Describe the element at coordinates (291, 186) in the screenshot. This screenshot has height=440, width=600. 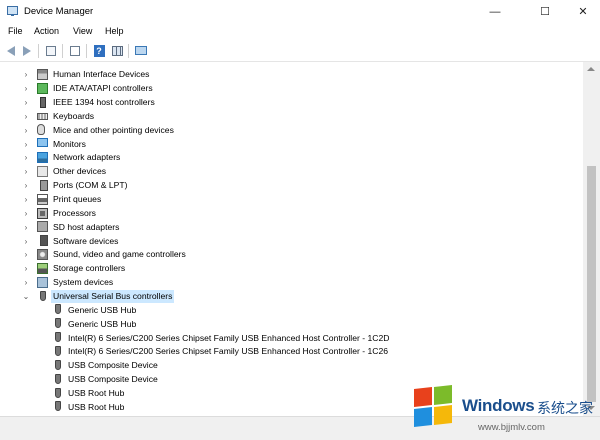
I see `tree-category-row: › Ports (COM & LPT)` at that location.